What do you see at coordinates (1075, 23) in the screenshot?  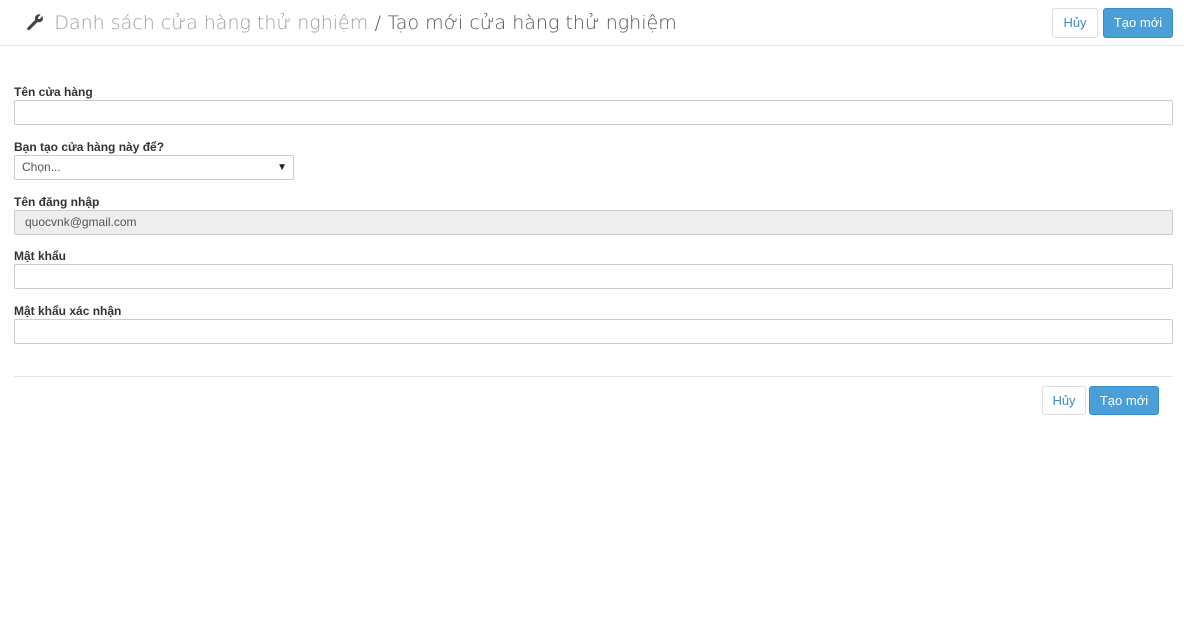 I see `header-cancel-button: Hủy` at bounding box center [1075, 23].